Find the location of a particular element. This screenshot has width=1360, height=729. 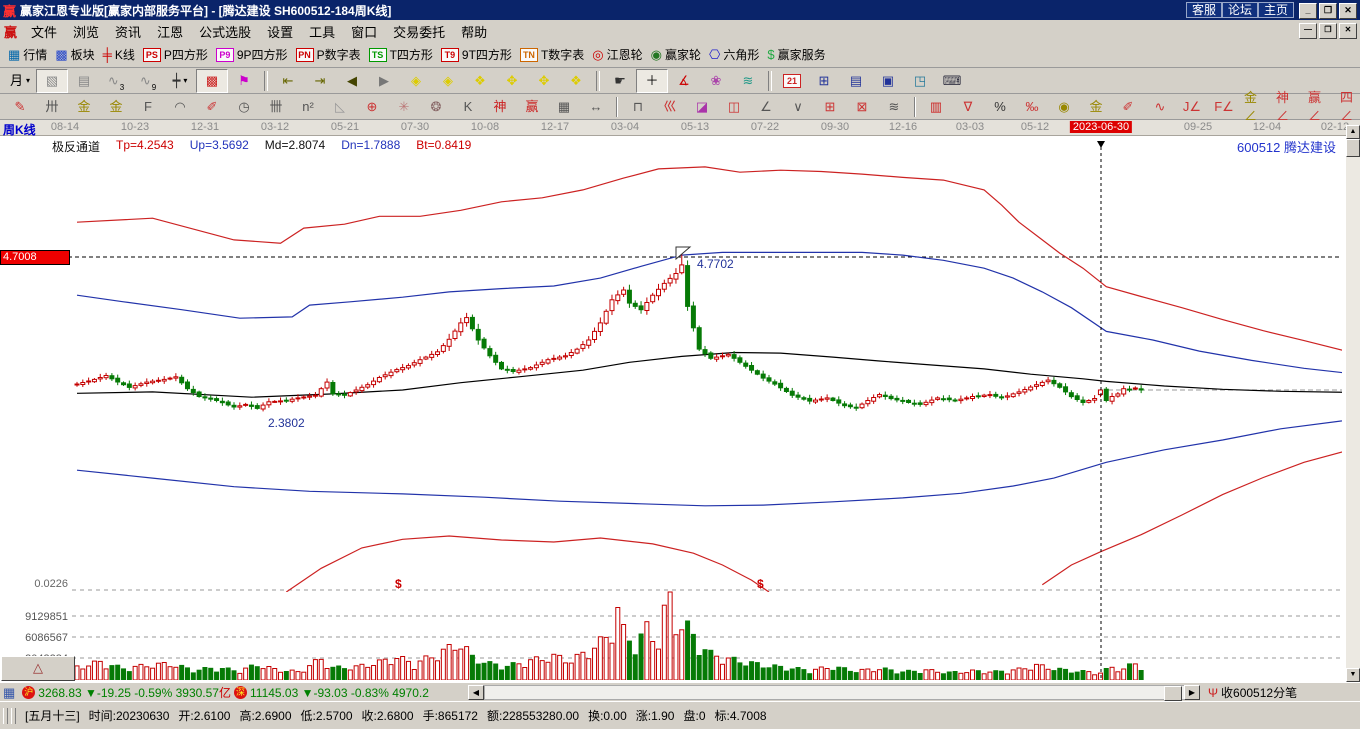

box-tool-icon: ⊓ is located at coordinates (638, 107).